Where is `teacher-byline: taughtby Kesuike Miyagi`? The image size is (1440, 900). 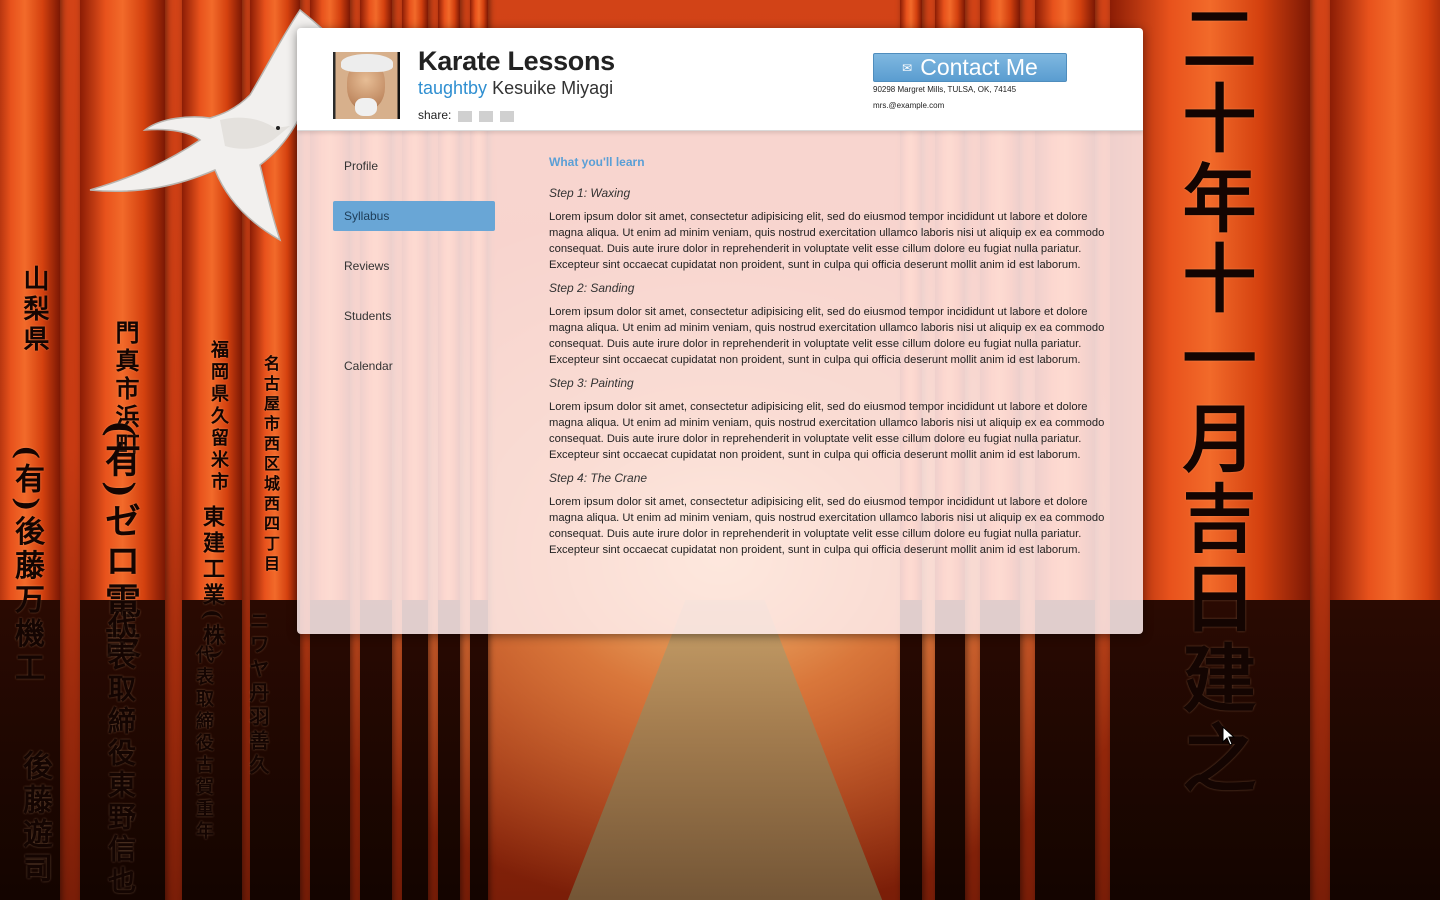 teacher-byline: taughtby Kesuike Miyagi is located at coordinates (515, 88).